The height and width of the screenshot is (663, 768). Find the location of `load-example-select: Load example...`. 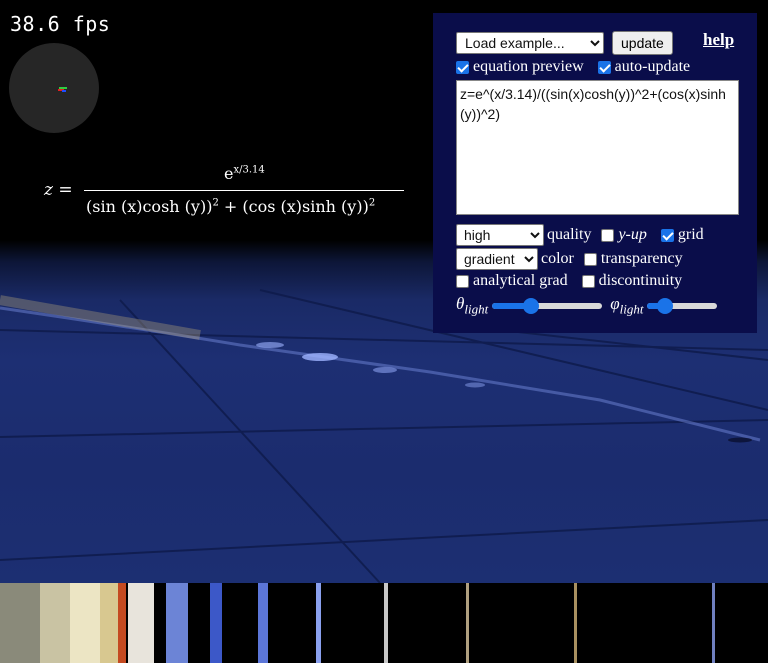

load-example-select: Load example... is located at coordinates (530, 43).